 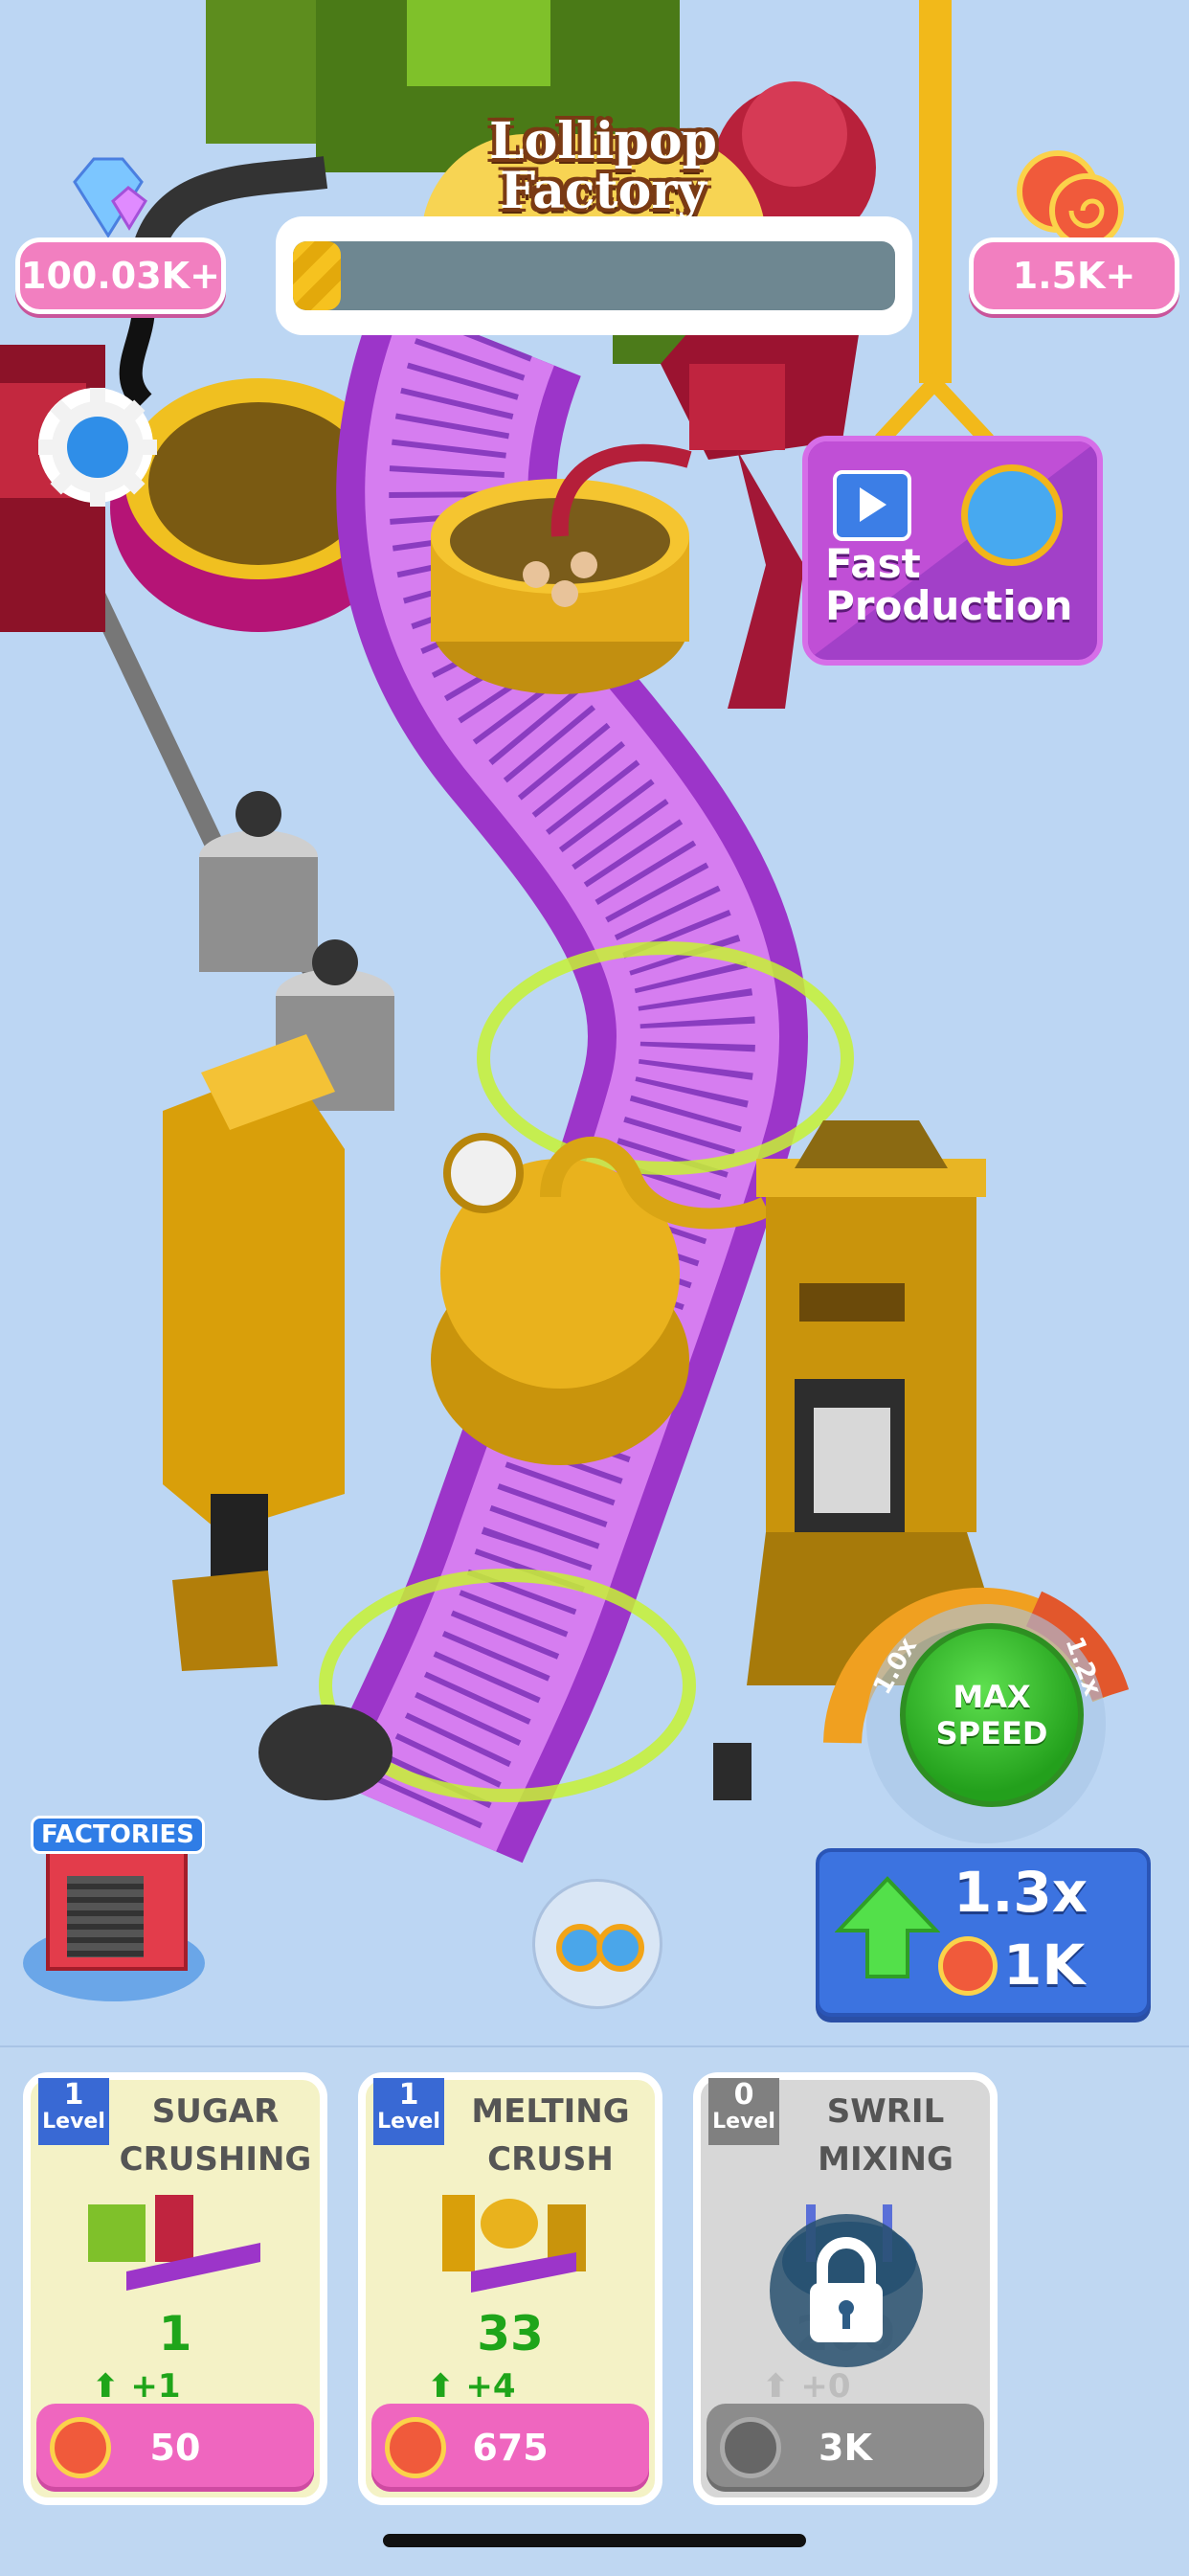 I want to click on max-speed-button: MAX SPEED, so click(x=992, y=1715).